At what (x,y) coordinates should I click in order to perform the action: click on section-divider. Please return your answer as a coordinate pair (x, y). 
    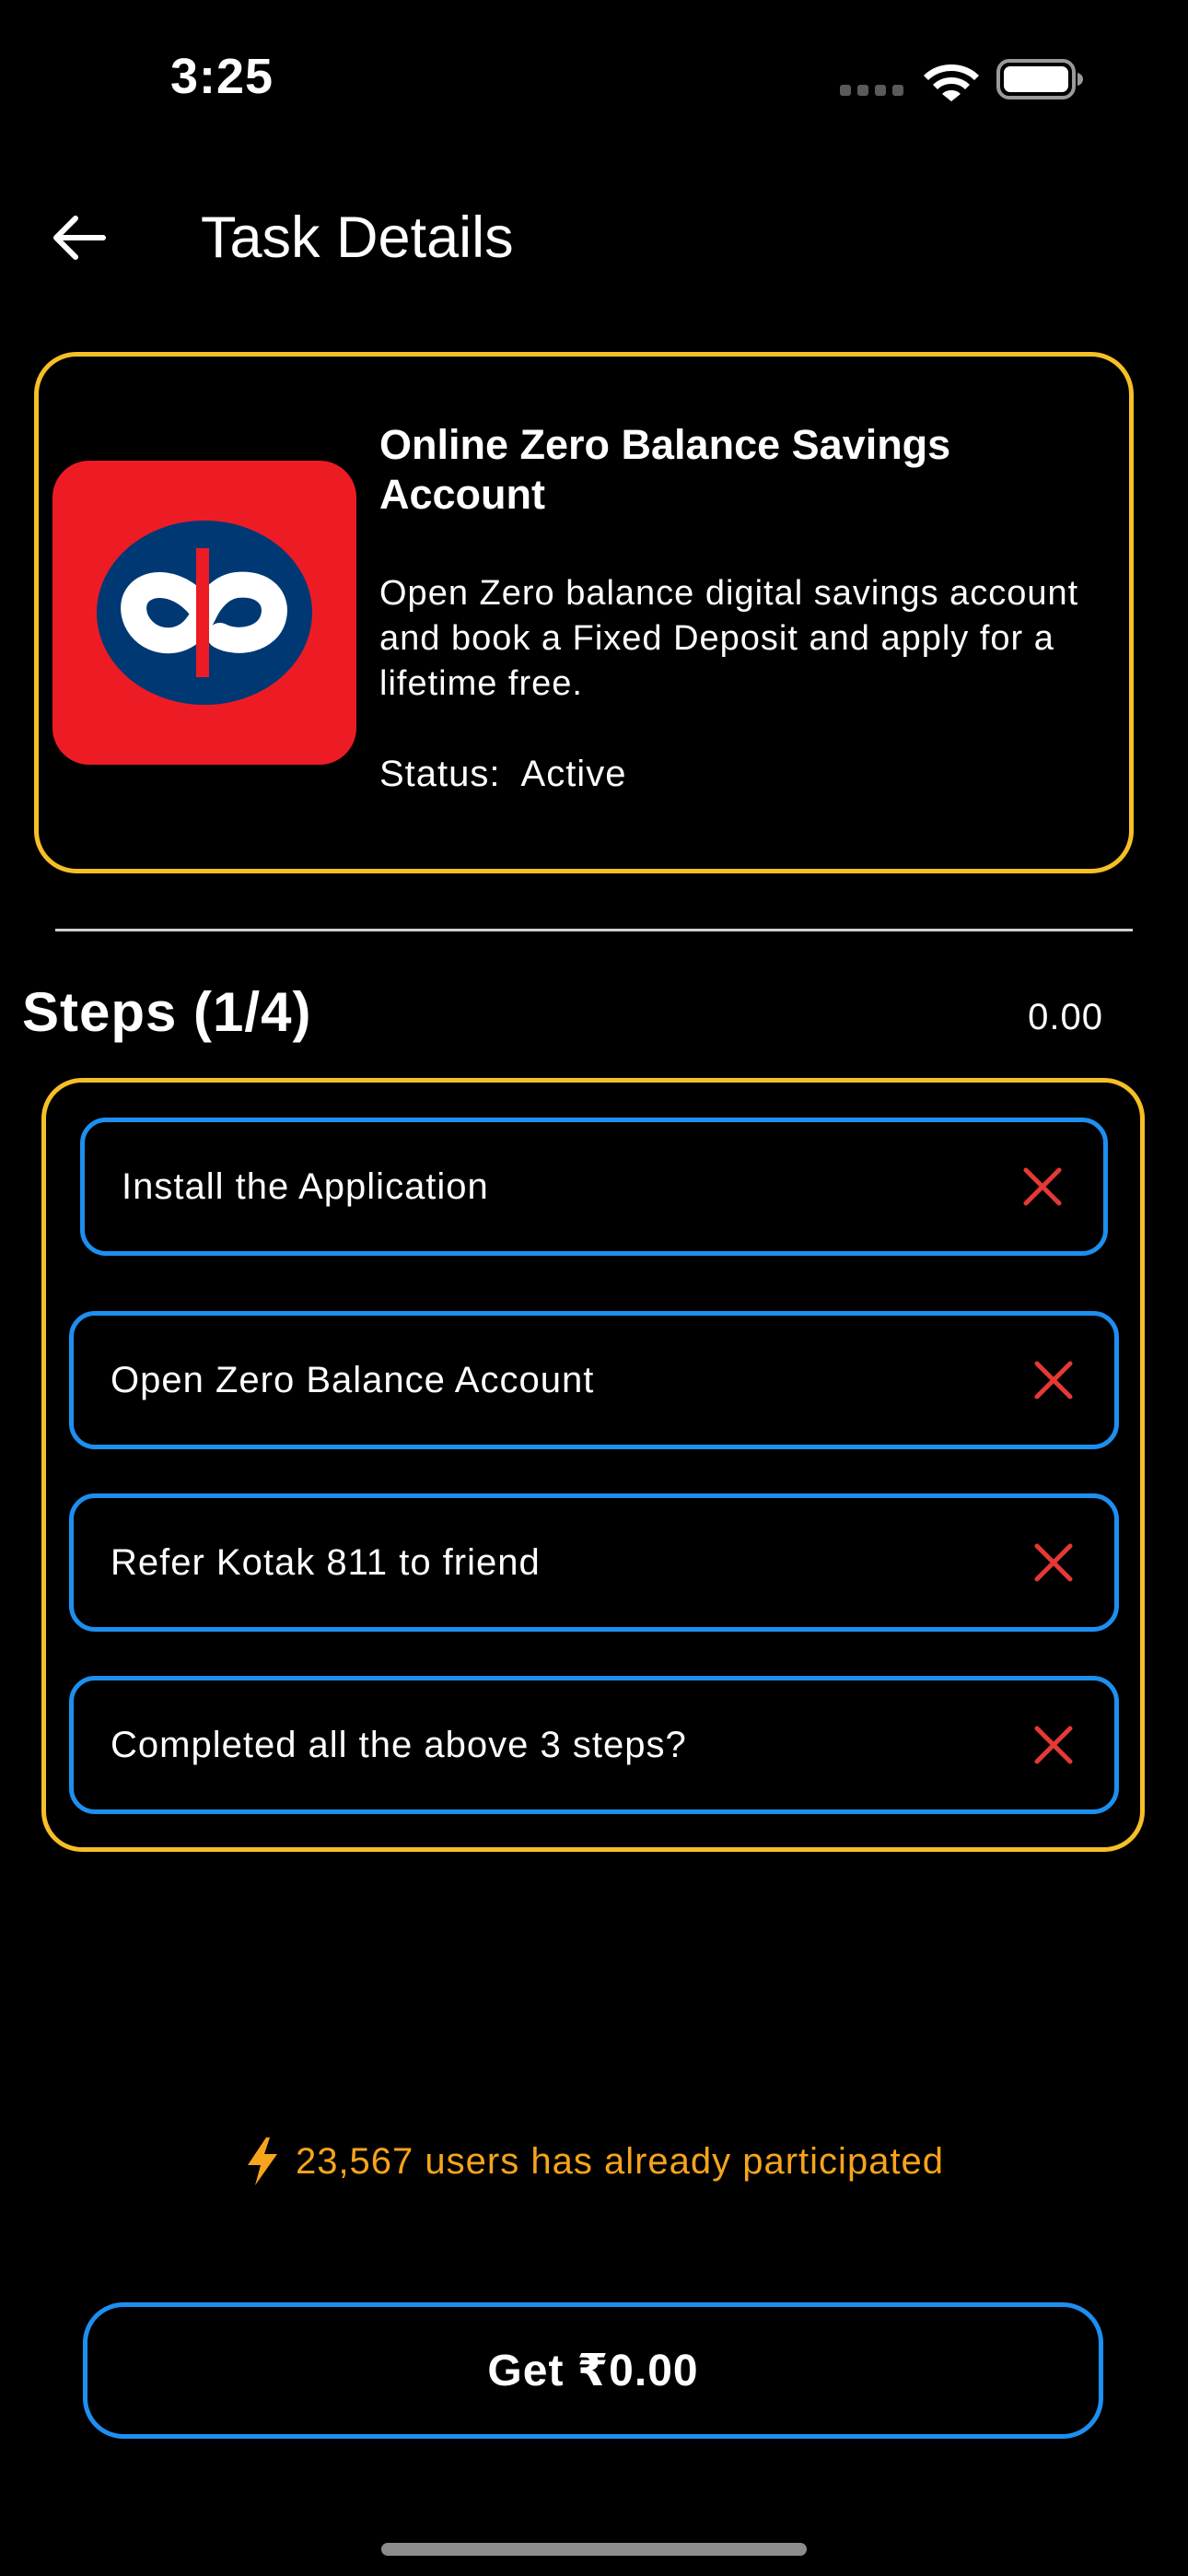
    Looking at the image, I should click on (594, 930).